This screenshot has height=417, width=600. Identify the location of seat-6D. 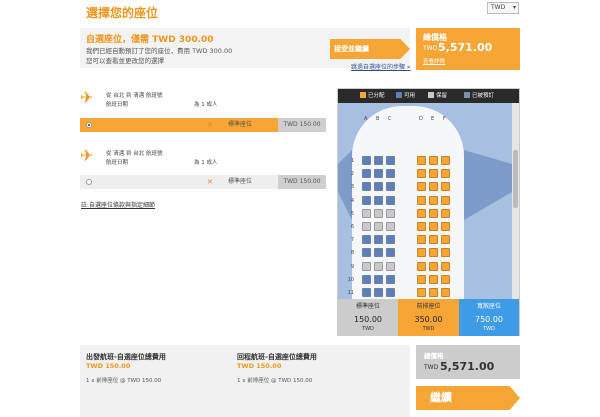
(421, 226).